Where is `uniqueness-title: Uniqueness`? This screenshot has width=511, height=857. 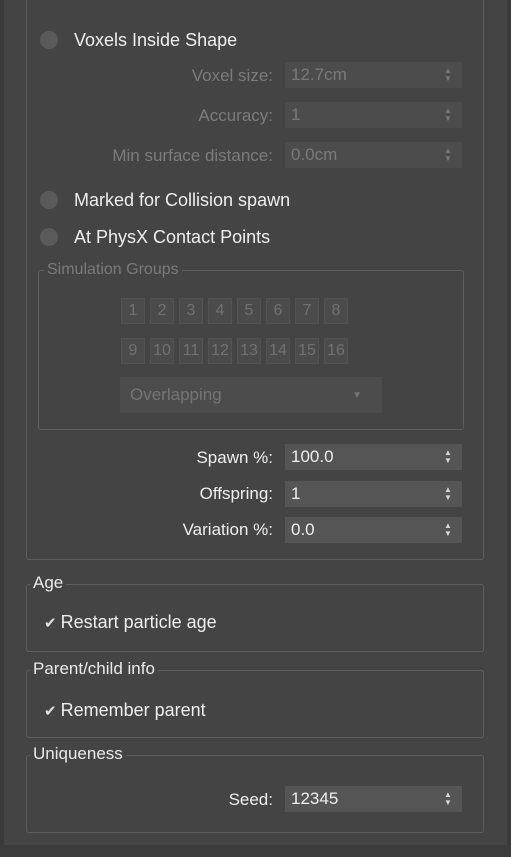
uniqueness-title: Uniqueness is located at coordinates (78, 754).